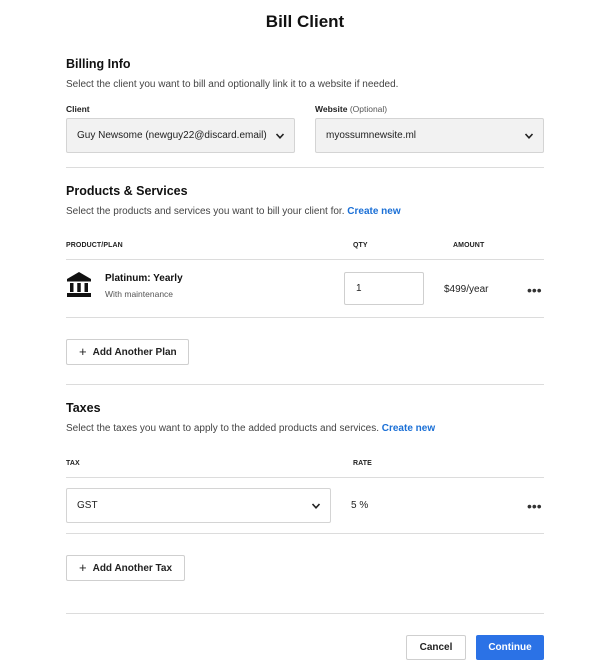 The height and width of the screenshot is (670, 610). Describe the element at coordinates (368, 109) in the screenshot. I see `website-optional-text: (Optional)` at that location.